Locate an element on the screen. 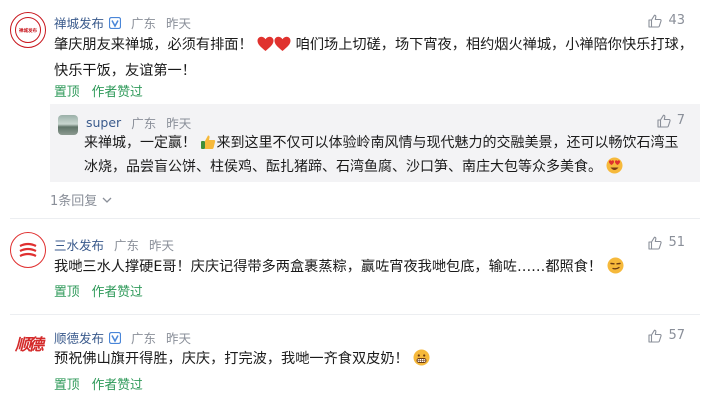 This screenshot has height=403, width=709. like-button: 57 is located at coordinates (666, 335).